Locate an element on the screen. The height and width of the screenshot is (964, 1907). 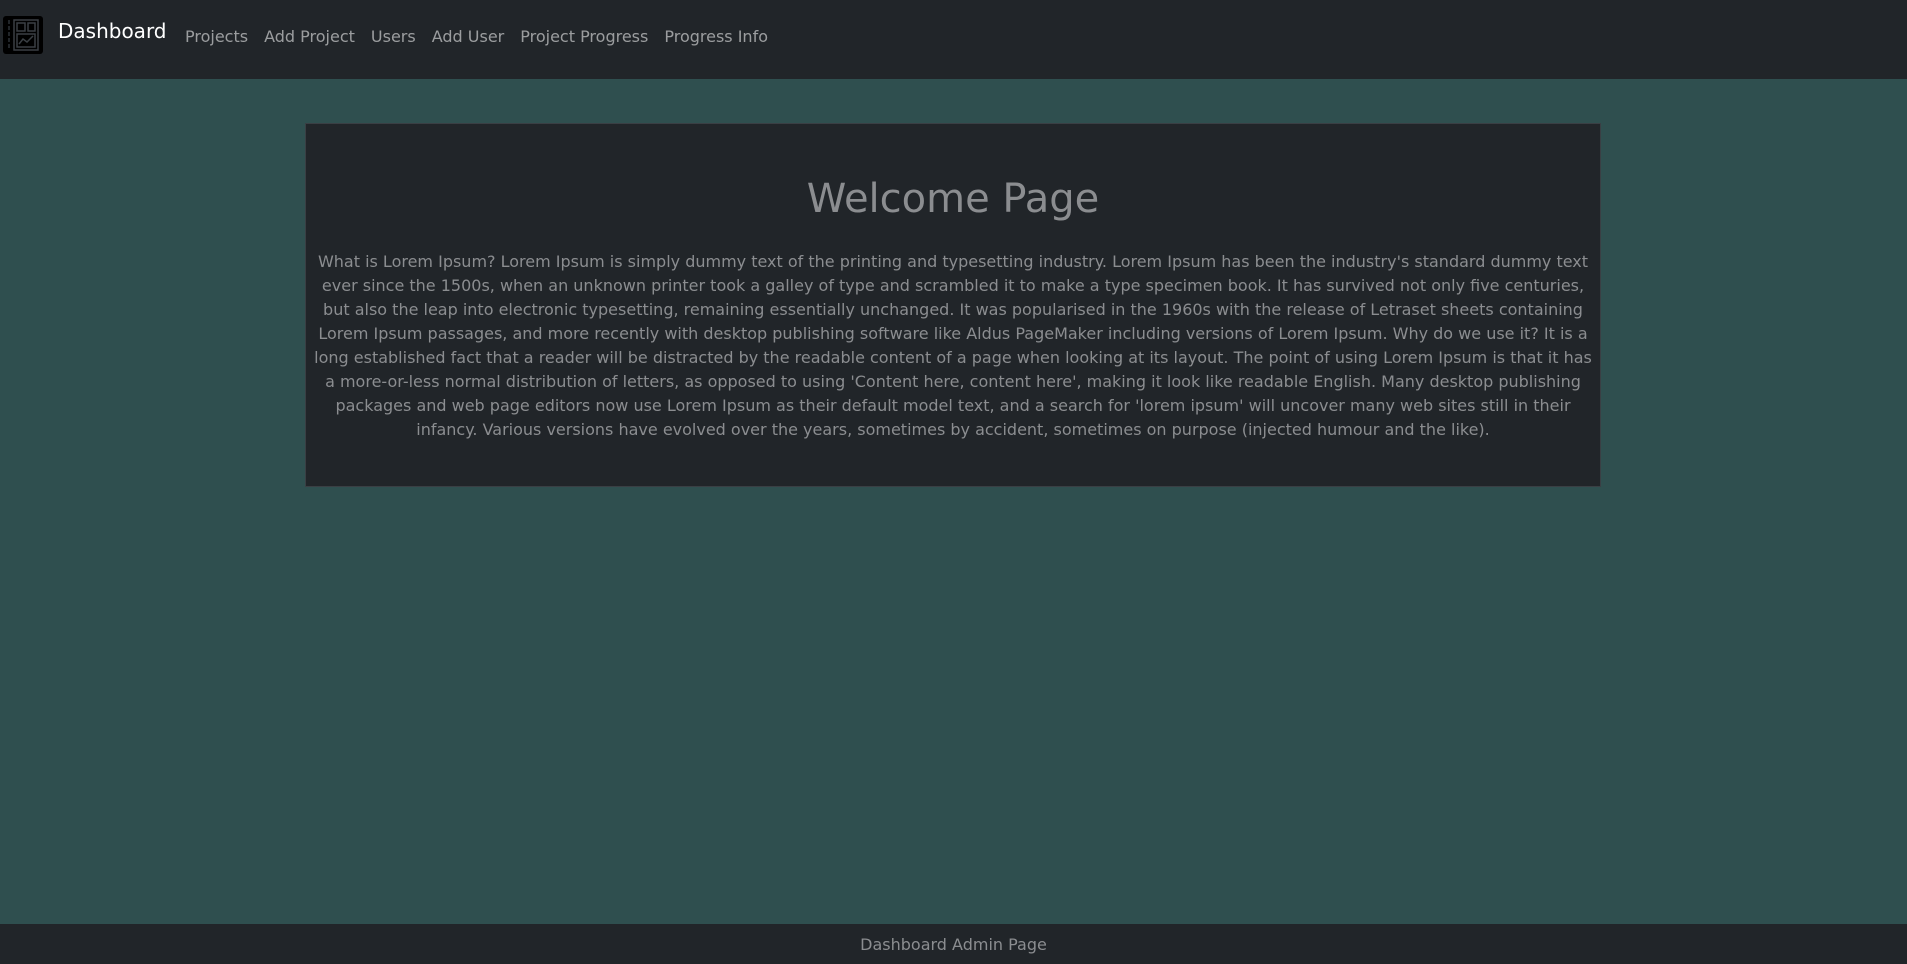
nav-link-users: Users is located at coordinates (393, 37).